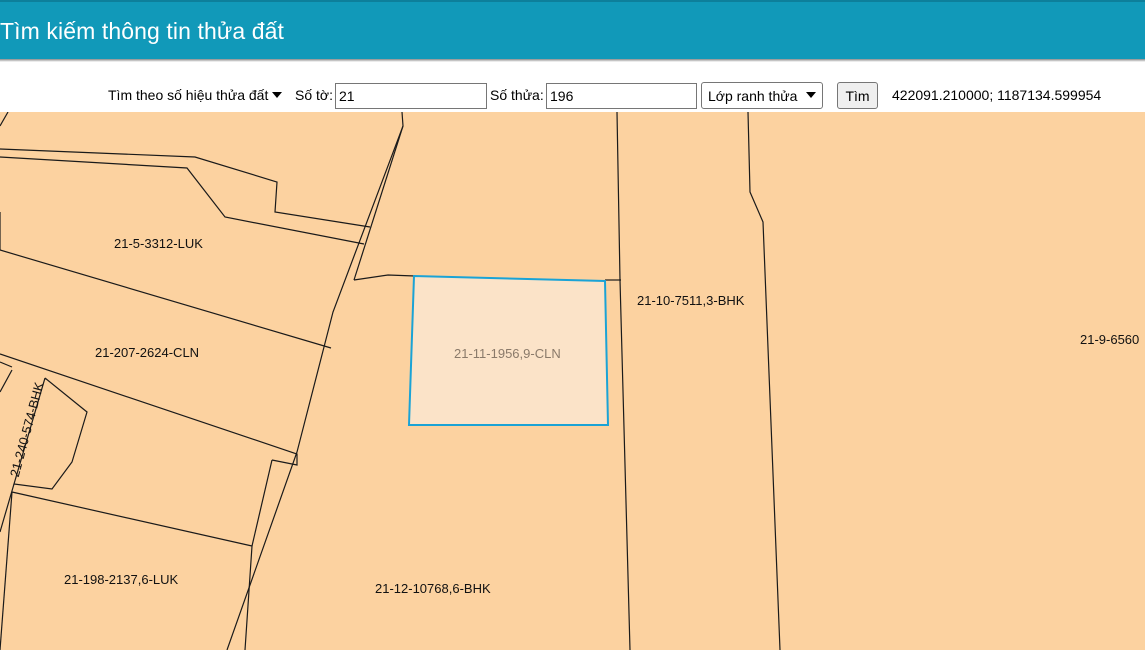  I want to click on parcel-label-21-207-2624: 21-207-2624-CLN, so click(147, 352).